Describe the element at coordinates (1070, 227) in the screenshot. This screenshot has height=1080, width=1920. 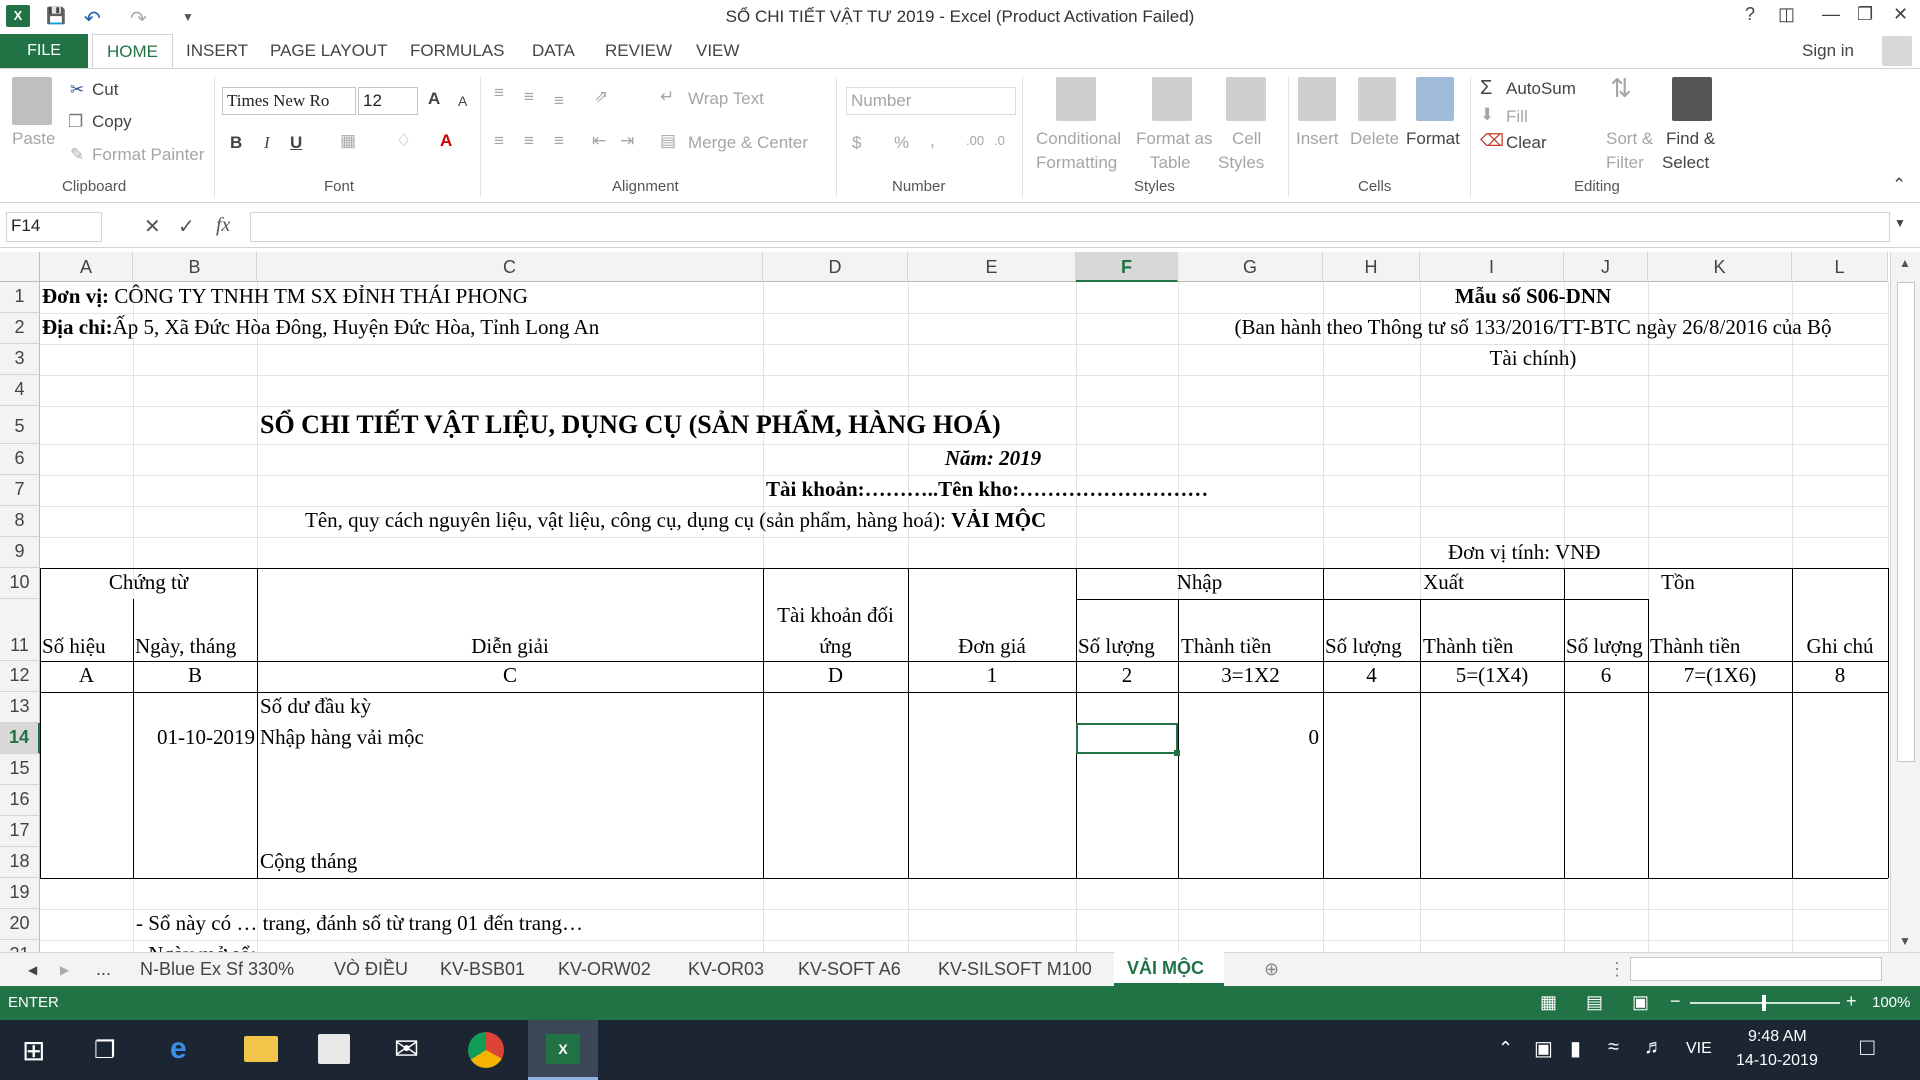
I see `formula-input` at that location.